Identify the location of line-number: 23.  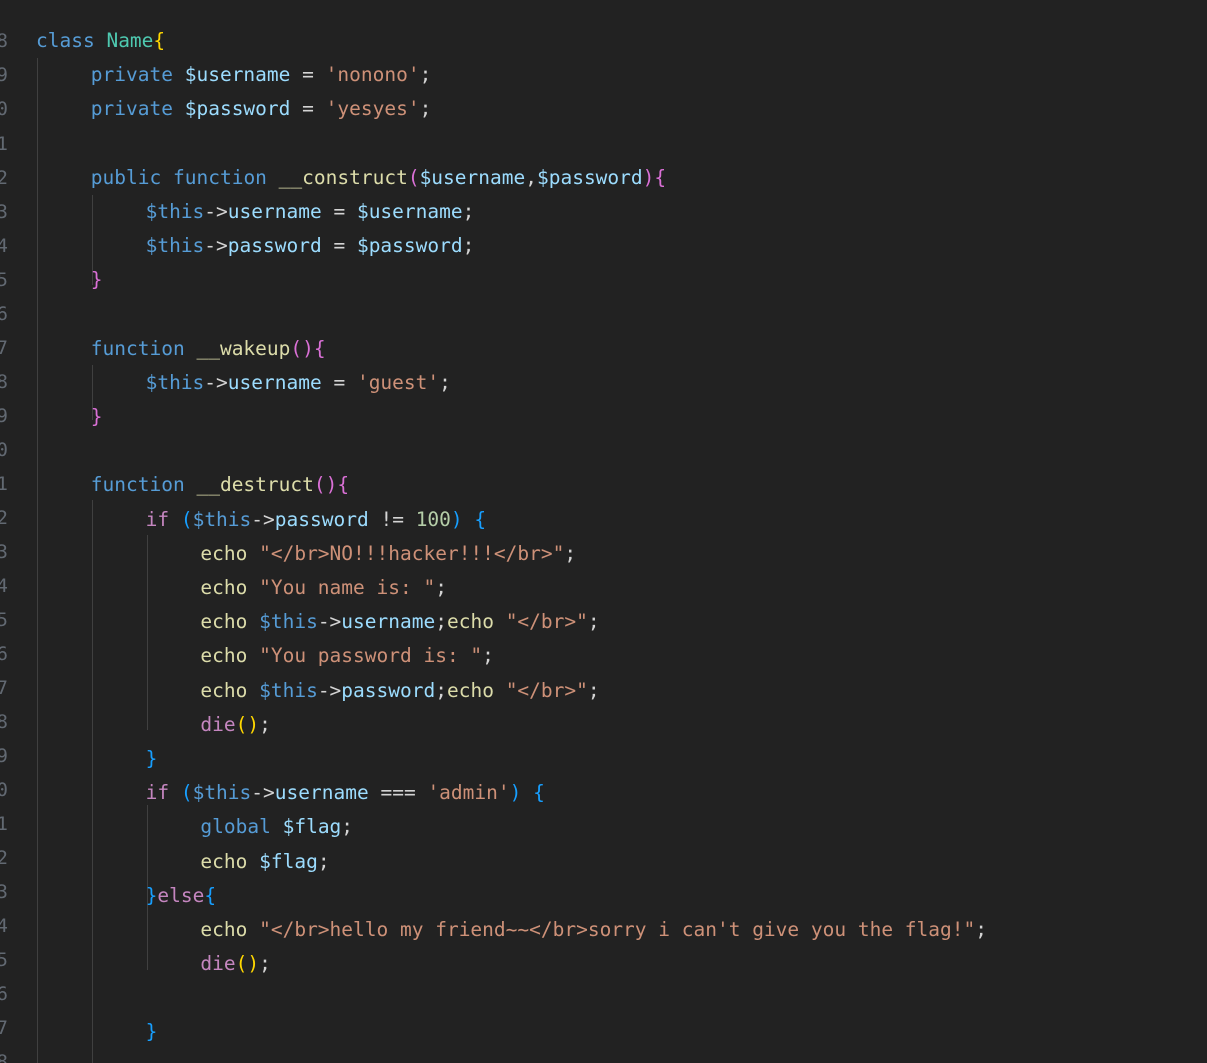
(4, 552).